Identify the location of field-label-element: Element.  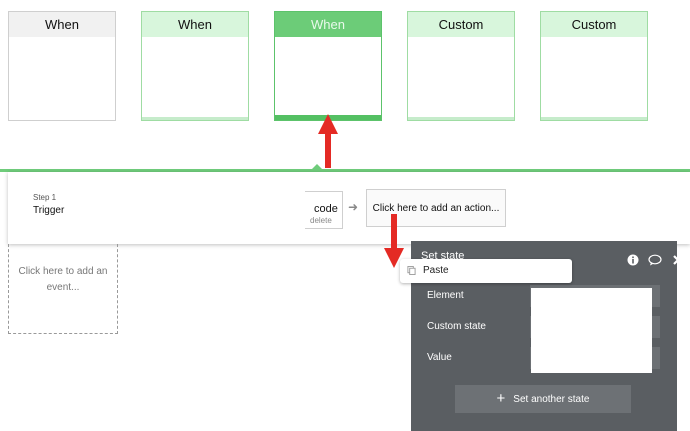
(445, 295).